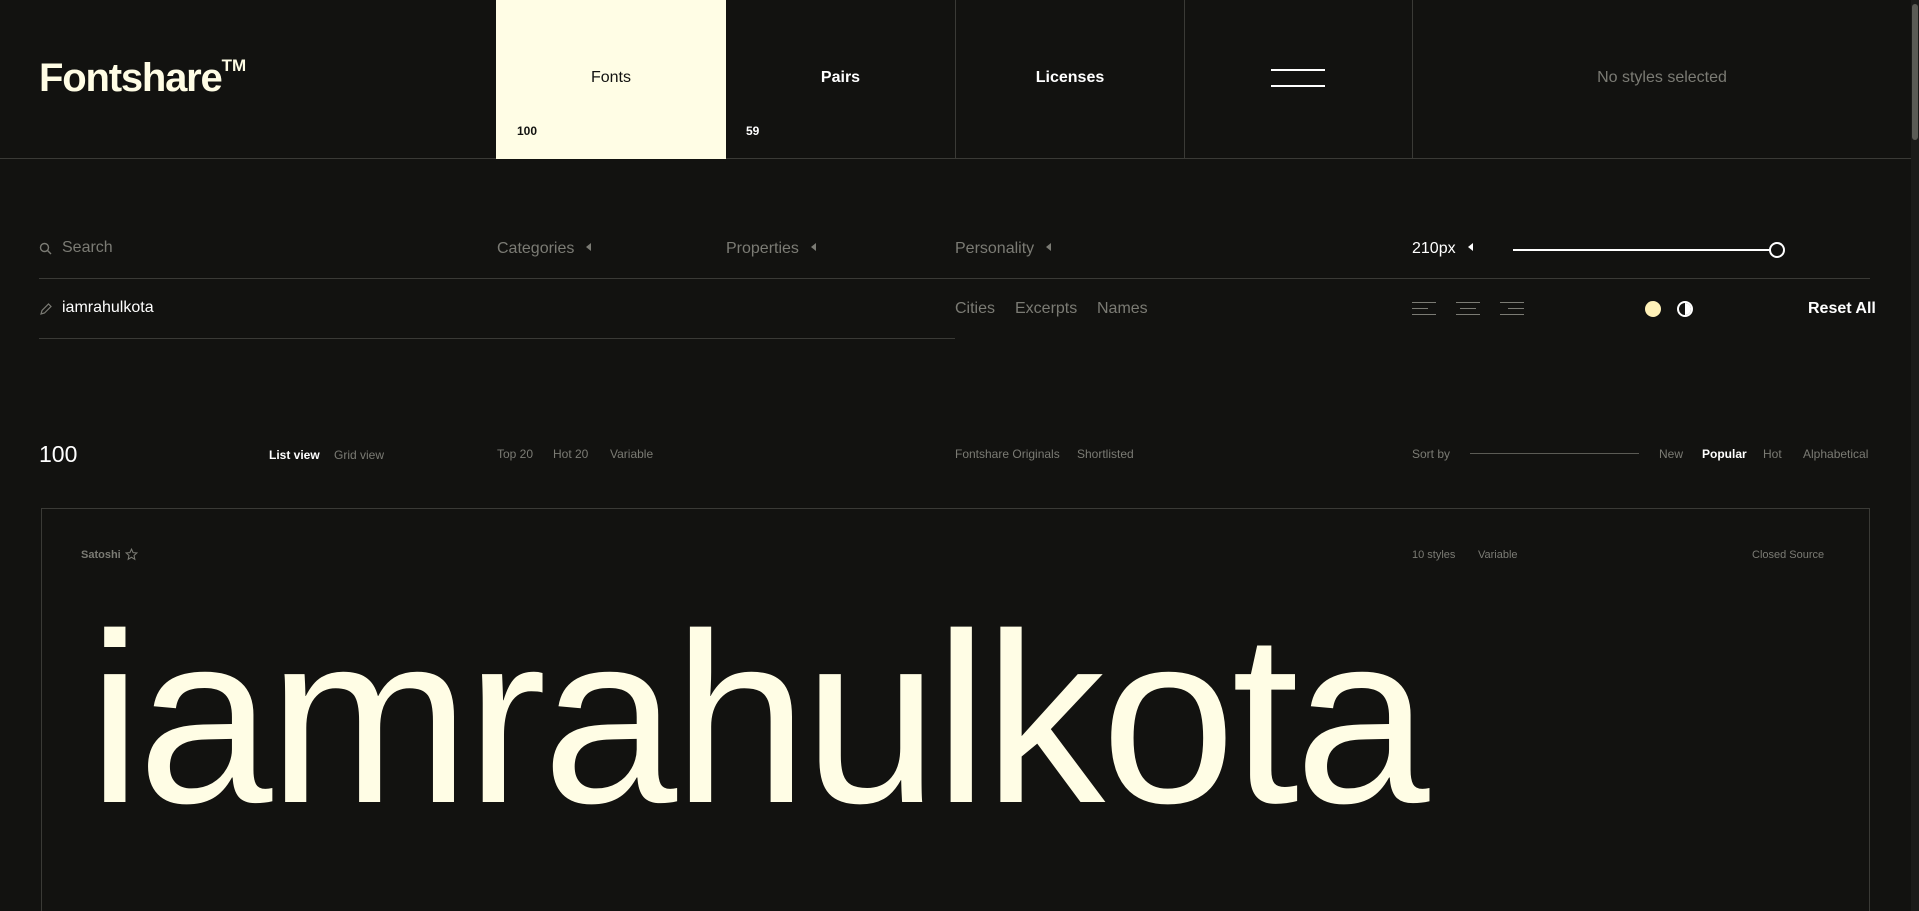 The image size is (1919, 911). I want to click on menu-button, so click(1298, 79).